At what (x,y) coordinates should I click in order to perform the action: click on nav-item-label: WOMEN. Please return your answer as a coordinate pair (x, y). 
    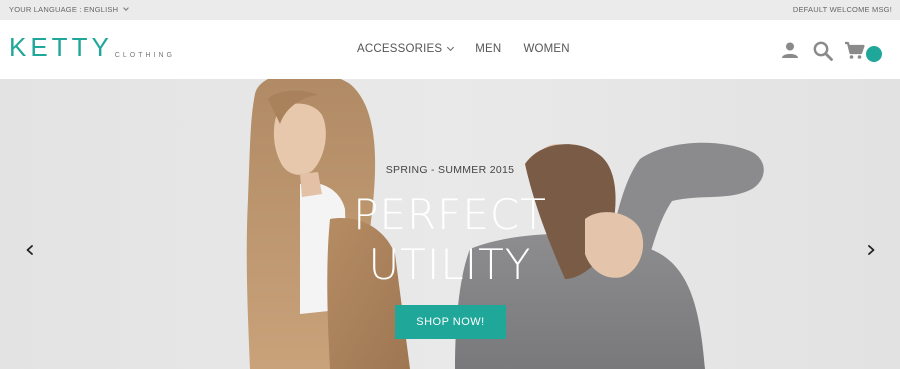
    Looking at the image, I should click on (546, 49).